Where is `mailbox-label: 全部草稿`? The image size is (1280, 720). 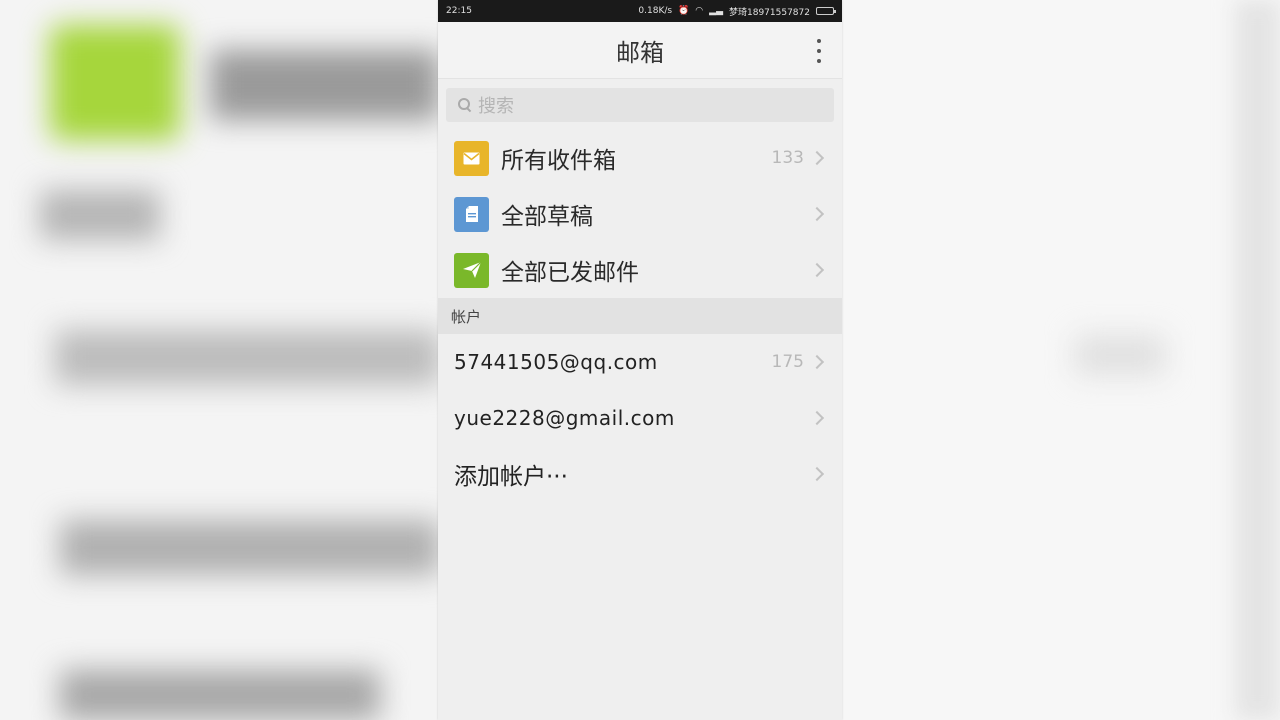 mailbox-label: 全部草稿 is located at coordinates (547, 217).